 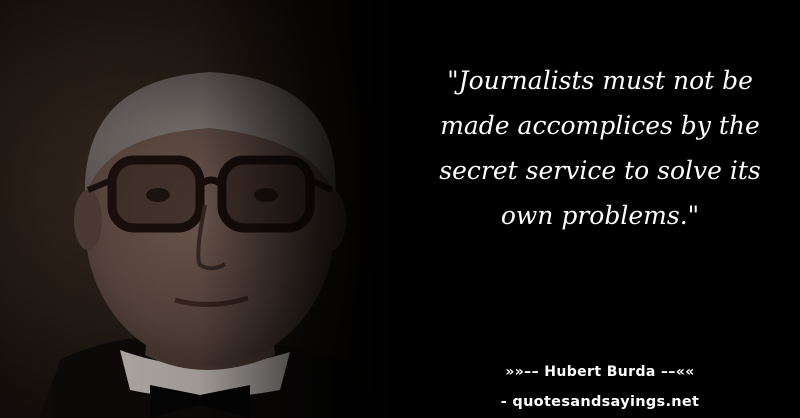 What do you see at coordinates (600, 372) in the screenshot?
I see `author-attribution: »»–– Hubert Burda ––««` at bounding box center [600, 372].